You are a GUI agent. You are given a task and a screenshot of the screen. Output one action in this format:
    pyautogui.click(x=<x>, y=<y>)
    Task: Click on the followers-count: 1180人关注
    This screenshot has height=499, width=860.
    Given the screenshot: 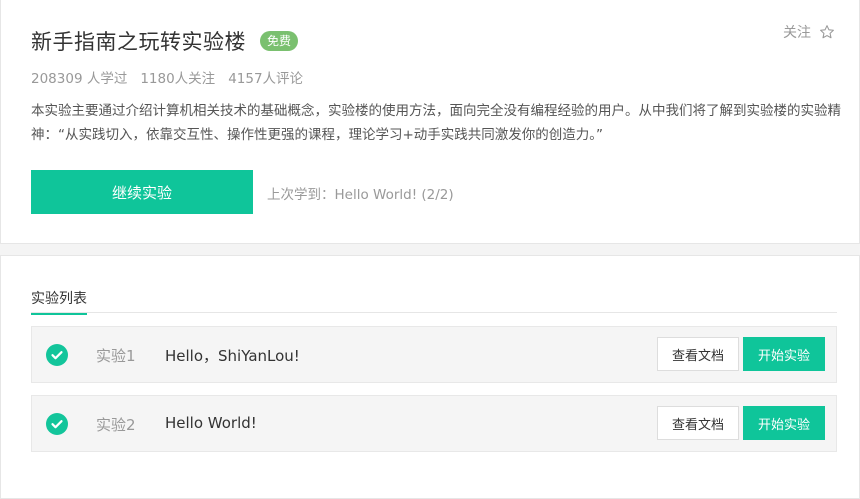 What is the action you would take?
    pyautogui.click(x=178, y=79)
    